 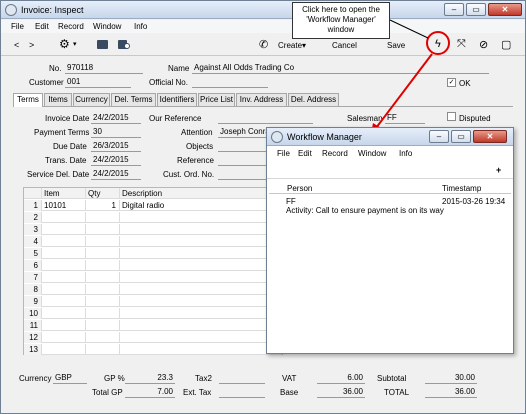 I want to click on table-row: 9, so click(x=153, y=301).